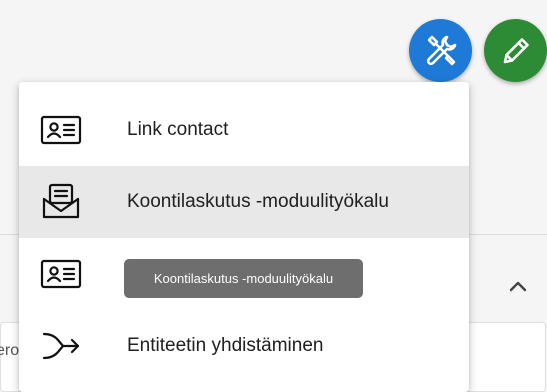  What do you see at coordinates (178, 129) in the screenshot?
I see `menu-item-label: Link contact` at bounding box center [178, 129].